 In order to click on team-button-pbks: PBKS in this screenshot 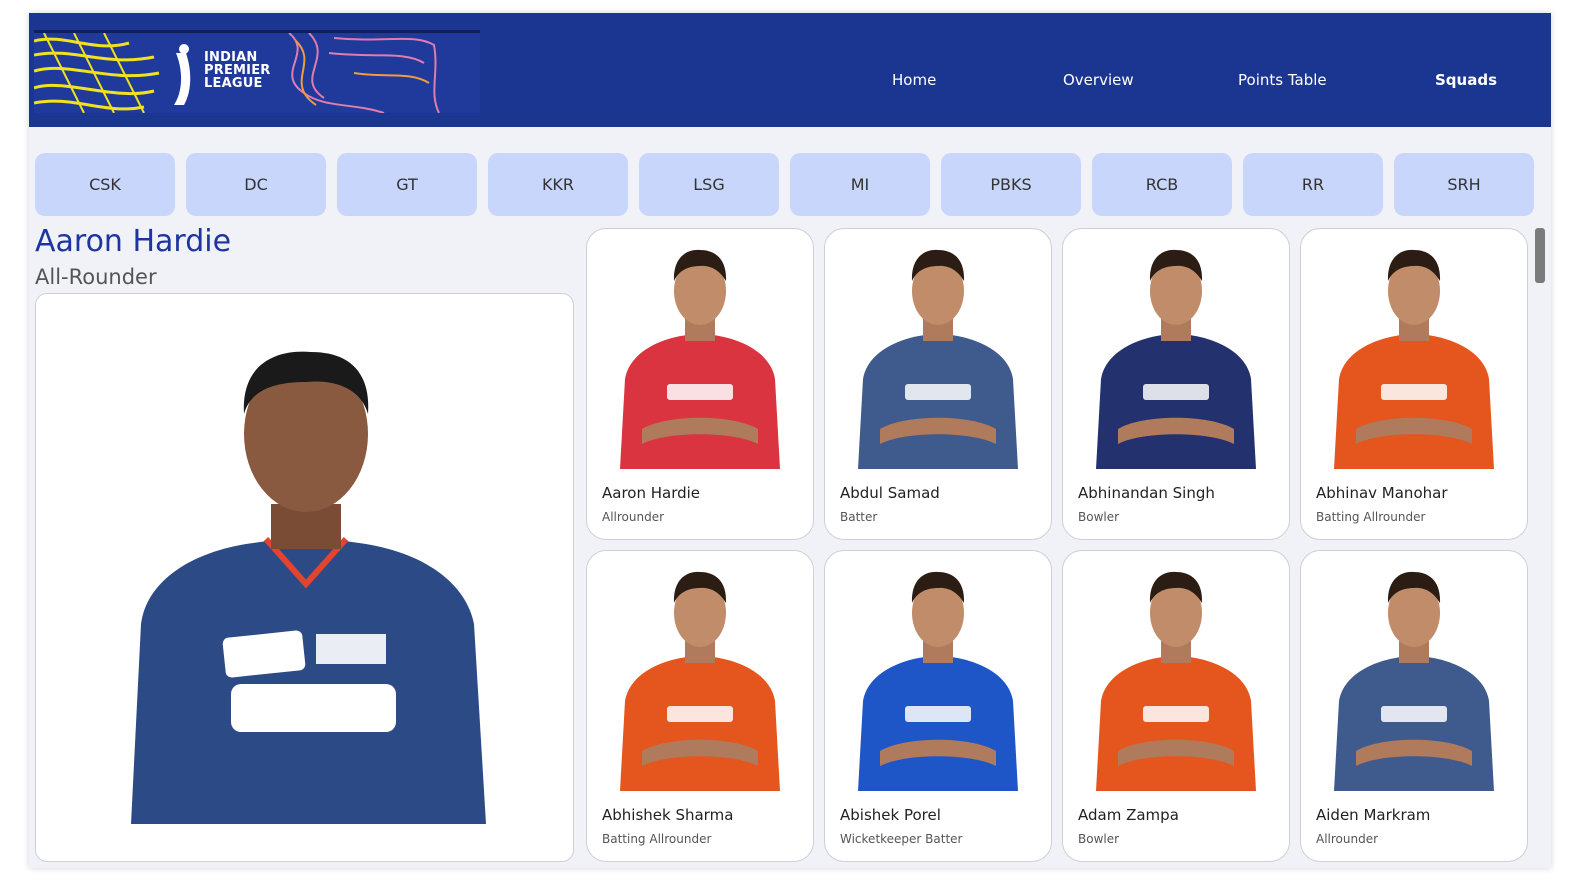, I will do `click(1011, 184)`.